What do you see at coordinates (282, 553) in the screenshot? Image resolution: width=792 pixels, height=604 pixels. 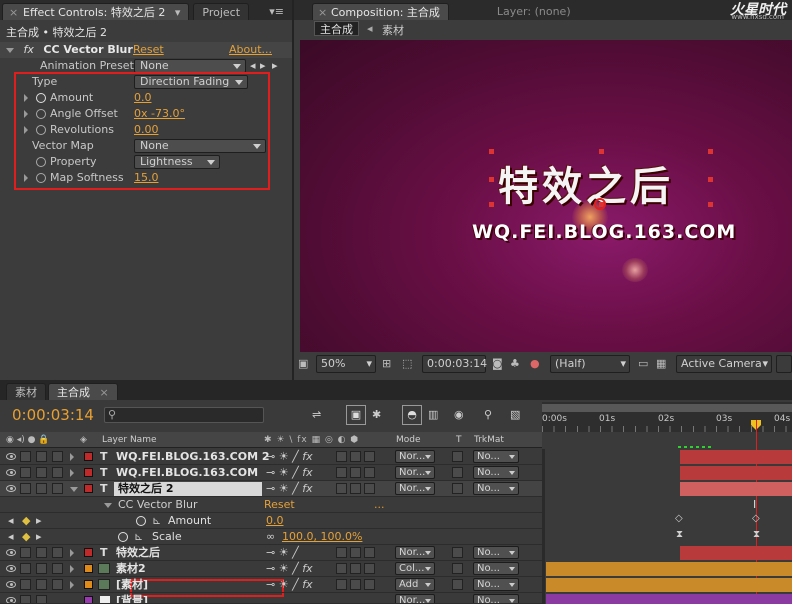 I see `layer-switch-icons: ⊸ ☀ ╱` at bounding box center [282, 553].